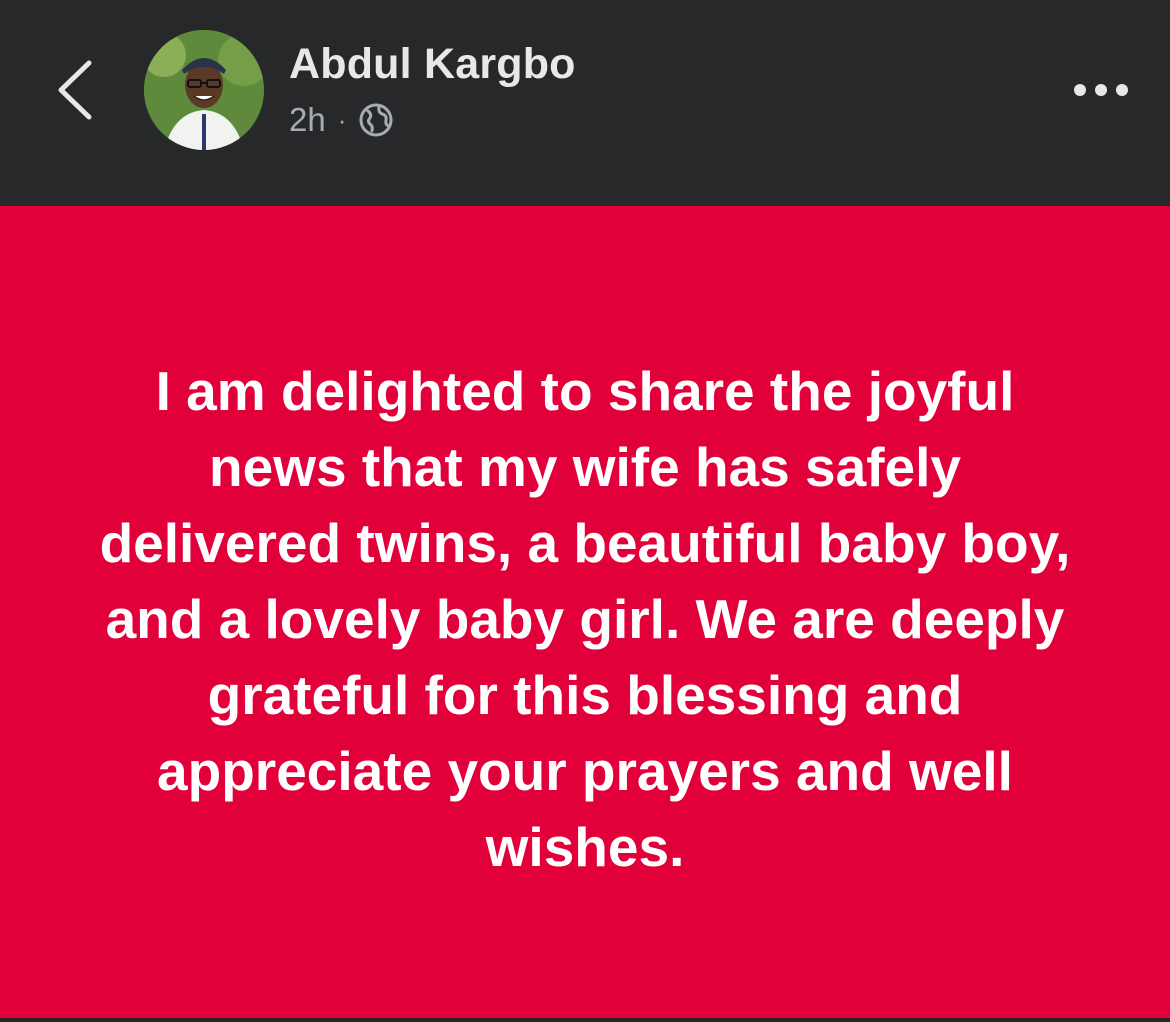  I want to click on back-button, so click(75, 90).